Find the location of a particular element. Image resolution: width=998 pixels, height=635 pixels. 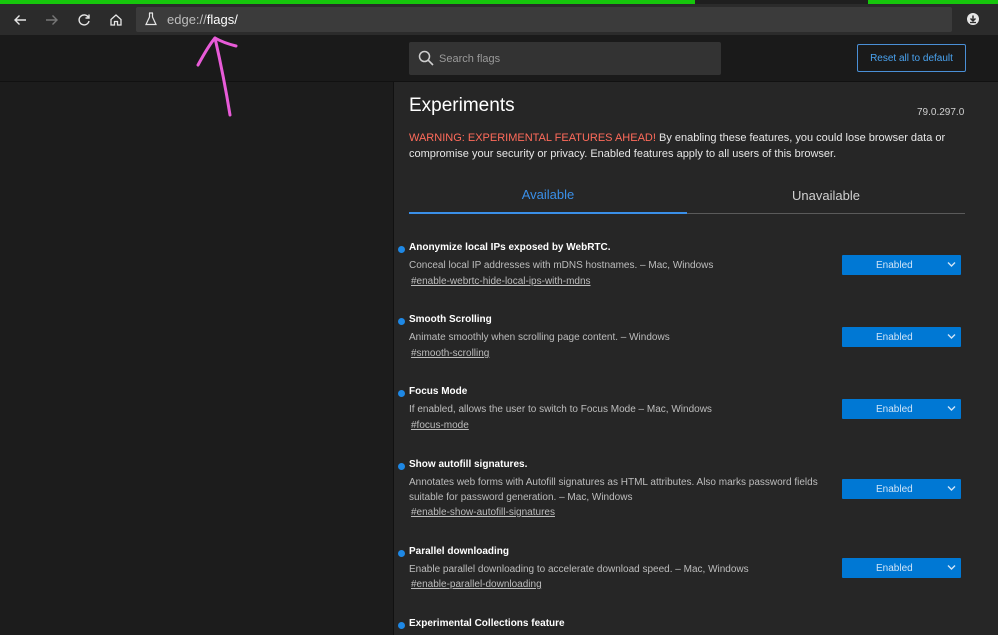

flag-link: #smooth-scrolling is located at coordinates (450, 353).